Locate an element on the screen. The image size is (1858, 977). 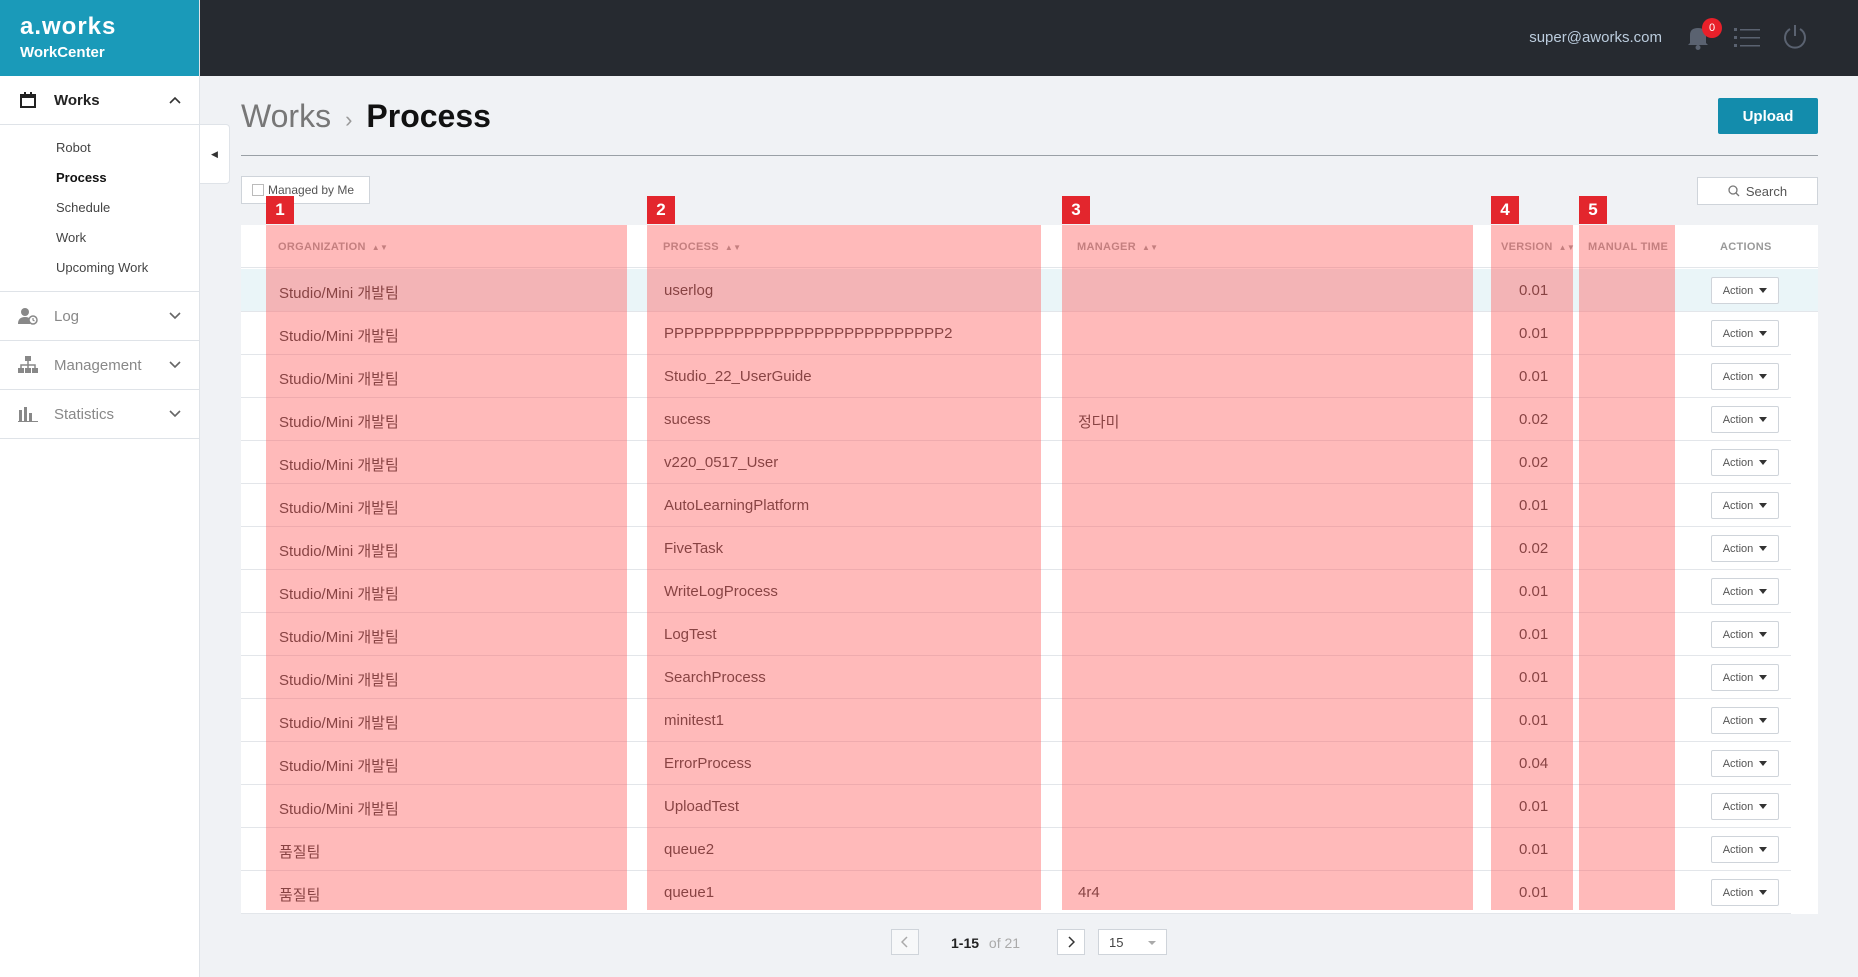
cell-process: userlog is located at coordinates (688, 290).